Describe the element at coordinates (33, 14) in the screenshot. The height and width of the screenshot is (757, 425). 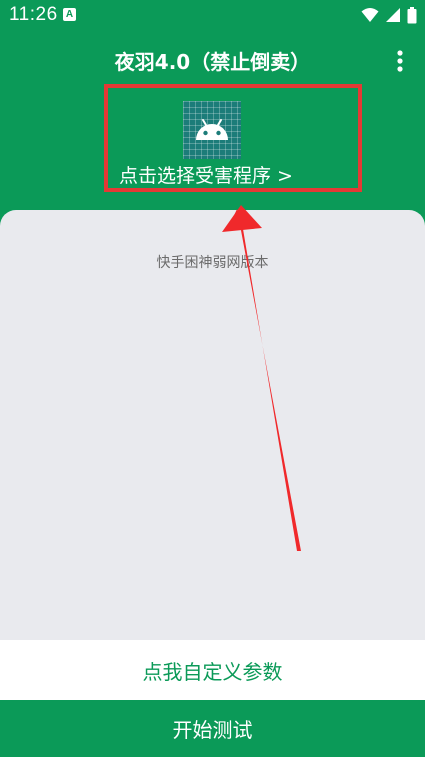
I see `status-time: 11:26` at that location.